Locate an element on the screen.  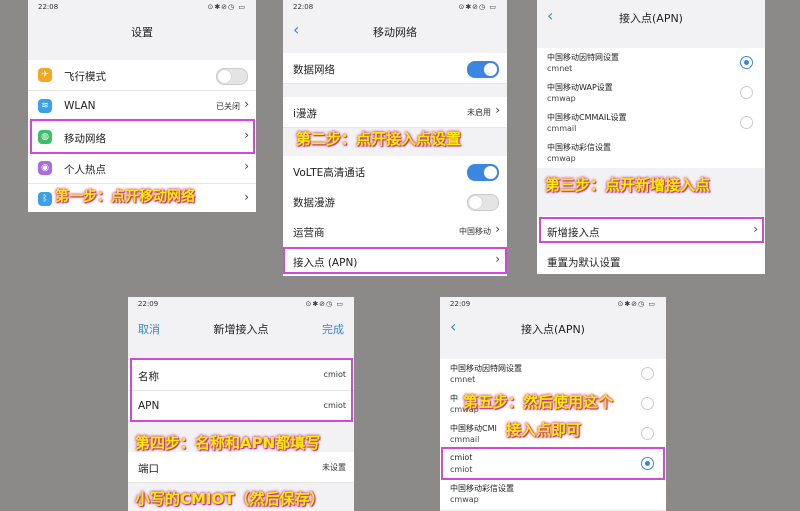
nav-bar: 取消 新增接入点 完成 is located at coordinates (241, 327).